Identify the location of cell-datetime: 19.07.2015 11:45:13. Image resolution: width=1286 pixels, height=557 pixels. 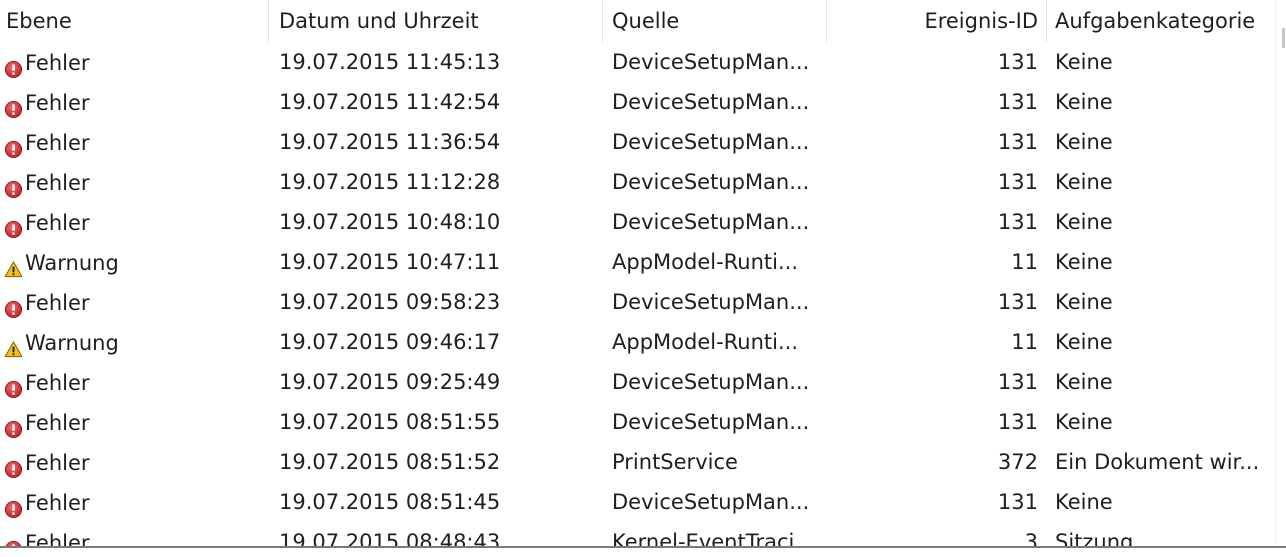
(390, 62).